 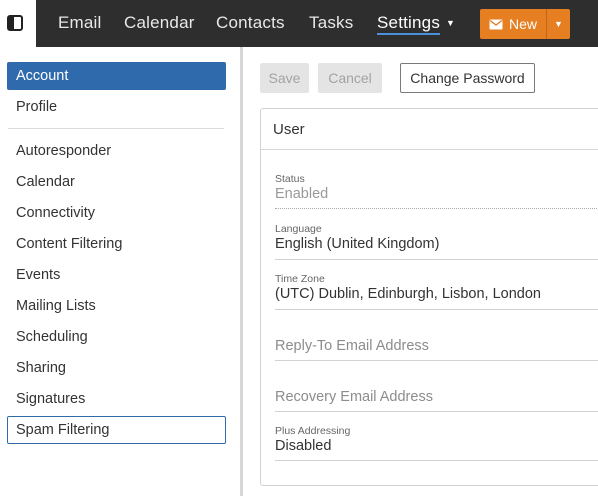 I want to click on plus-addressing-underline, so click(x=436, y=460).